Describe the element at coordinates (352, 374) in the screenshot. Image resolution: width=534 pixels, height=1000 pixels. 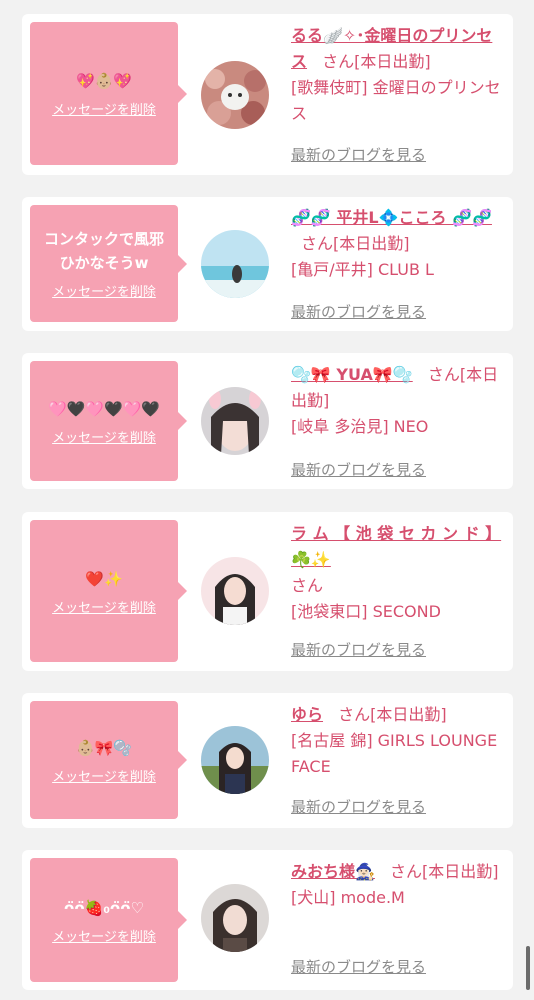
I see `user-name-link: 🫧🎀 YUA🎀🫧` at that location.